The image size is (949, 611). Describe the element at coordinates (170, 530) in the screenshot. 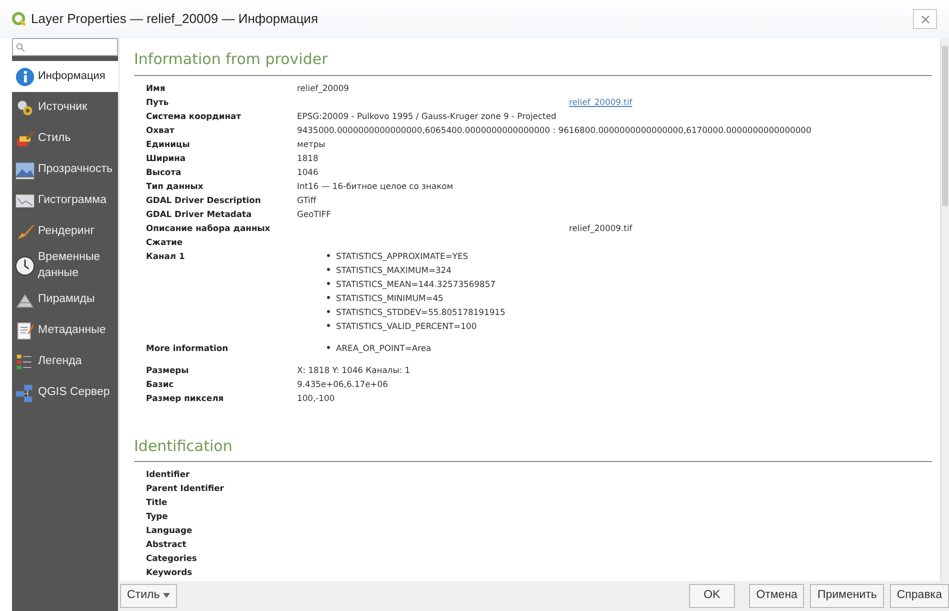

I see `field-label: Language` at that location.